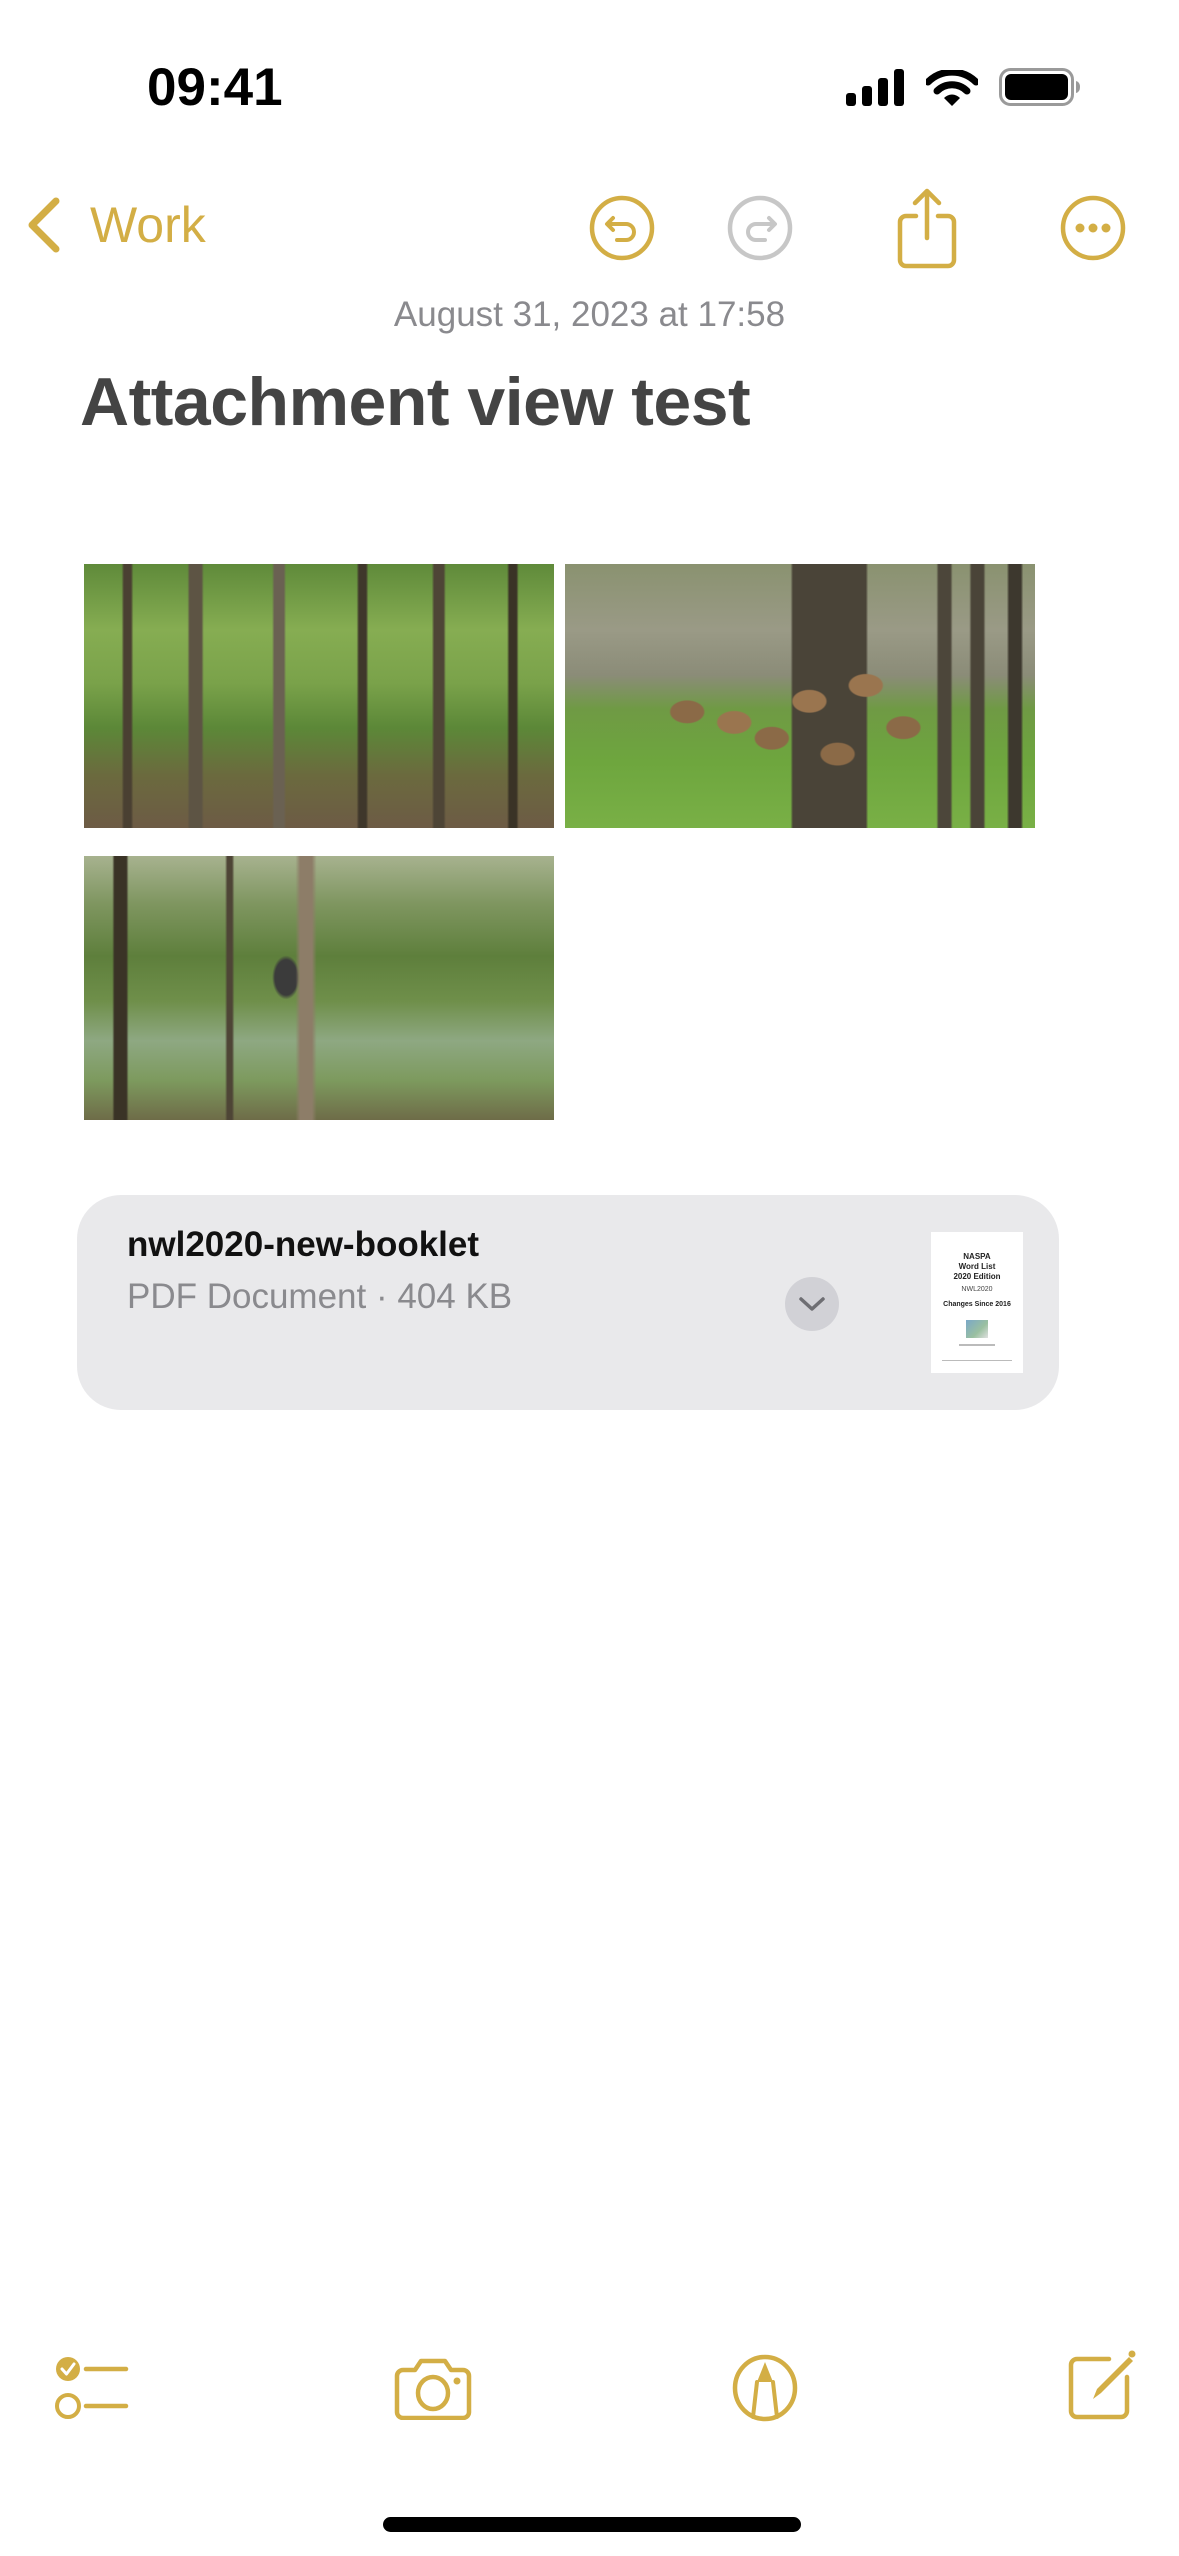 This screenshot has width=1179, height=2556. I want to click on image-attachment-trail, so click(319, 988).